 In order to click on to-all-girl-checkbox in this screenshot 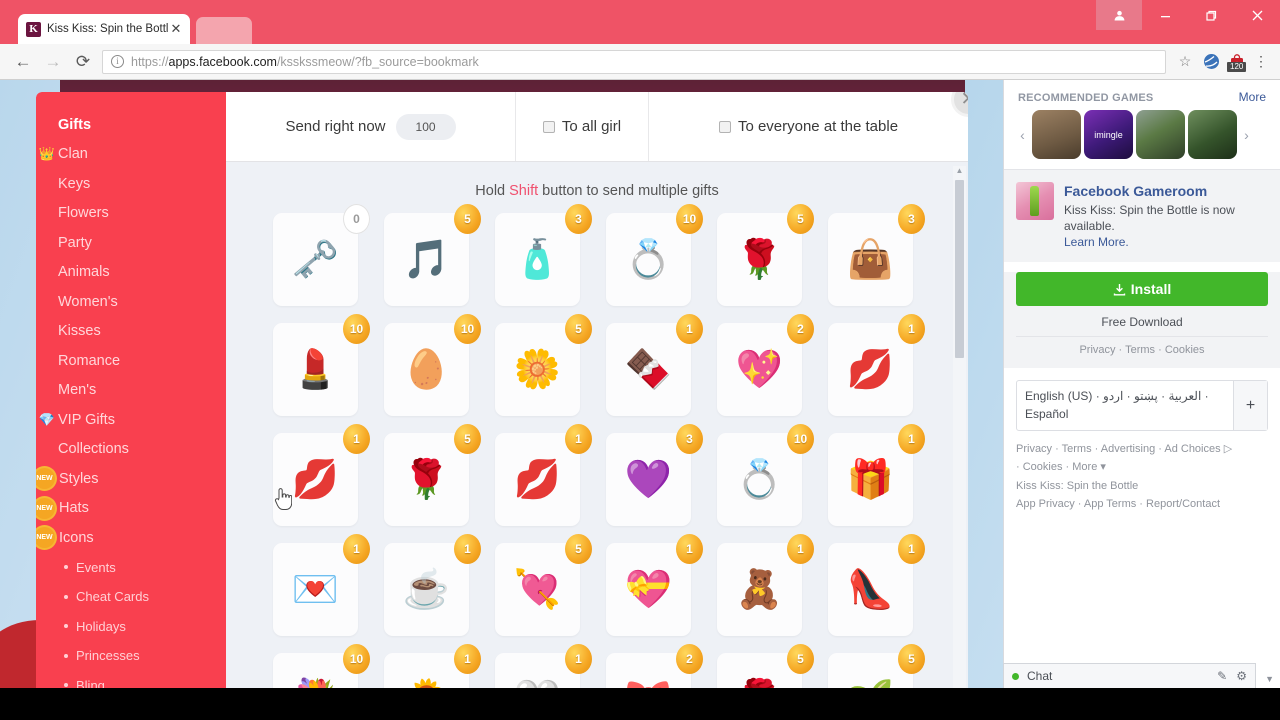, I will do `click(548, 126)`.